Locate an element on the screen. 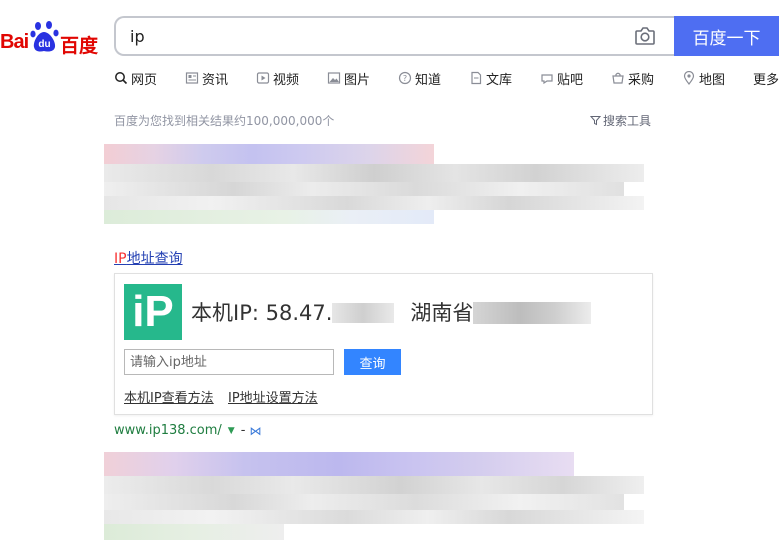 Image resolution: width=779 pixels, height=543 pixels. tab-zhidao: ? 知道 is located at coordinates (433, 78).